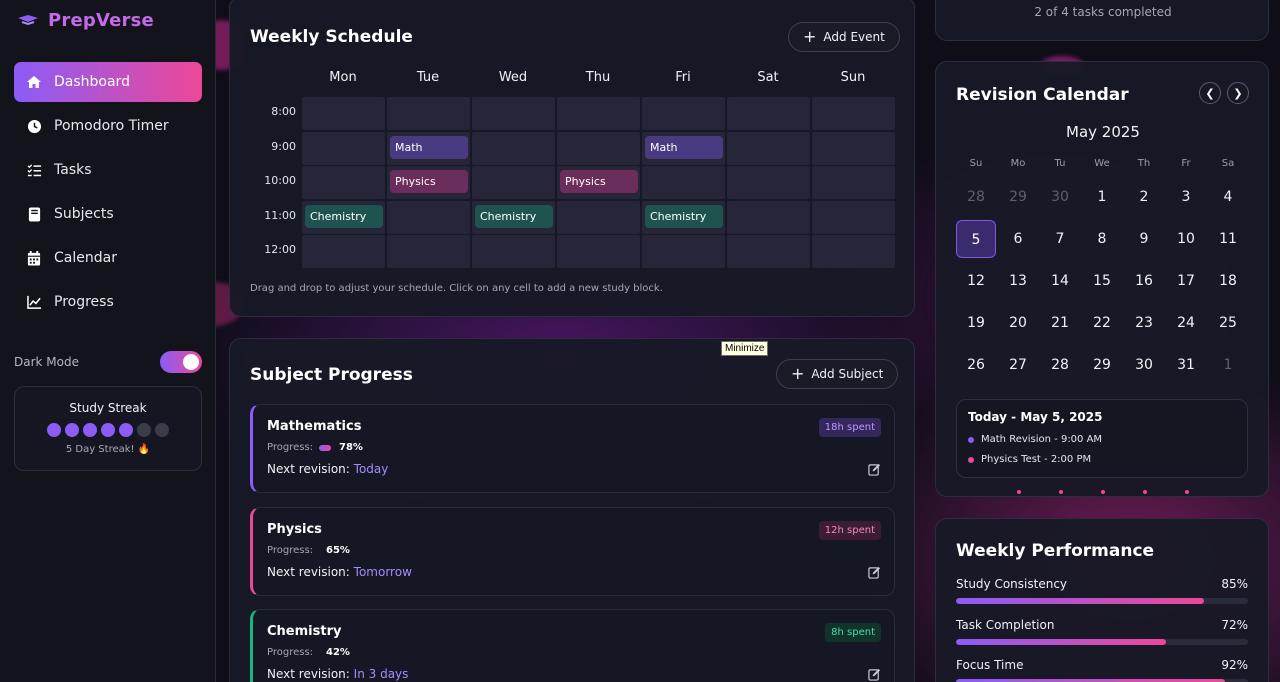 The width and height of the screenshot is (1280, 682). Describe the element at coordinates (1018, 239) in the screenshot. I see `calendar-day: 6` at that location.